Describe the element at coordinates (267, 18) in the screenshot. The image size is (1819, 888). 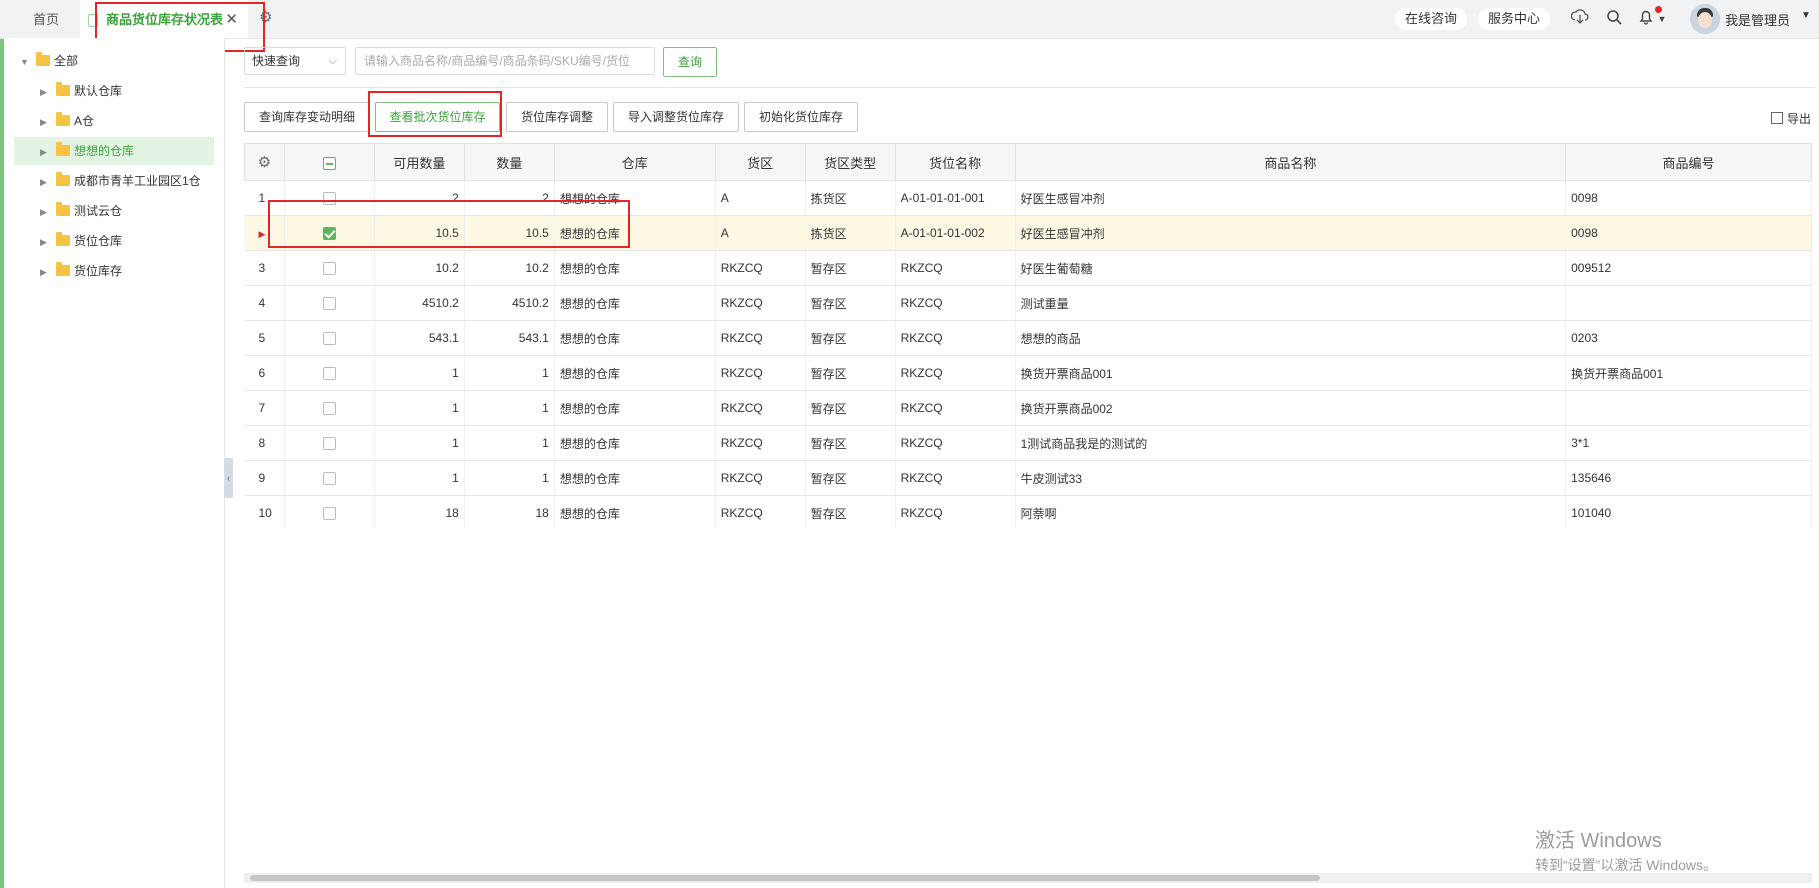
I see `gear-icon: ⚙` at that location.